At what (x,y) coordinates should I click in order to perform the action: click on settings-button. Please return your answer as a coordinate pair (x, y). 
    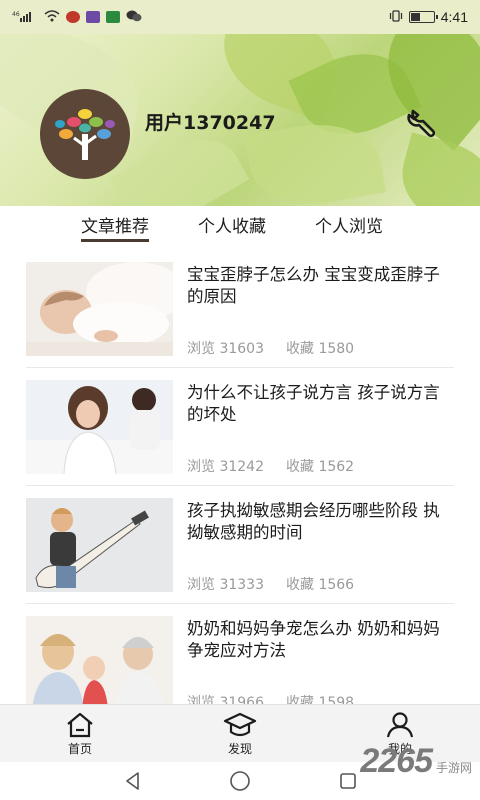
    Looking at the image, I should click on (422, 122).